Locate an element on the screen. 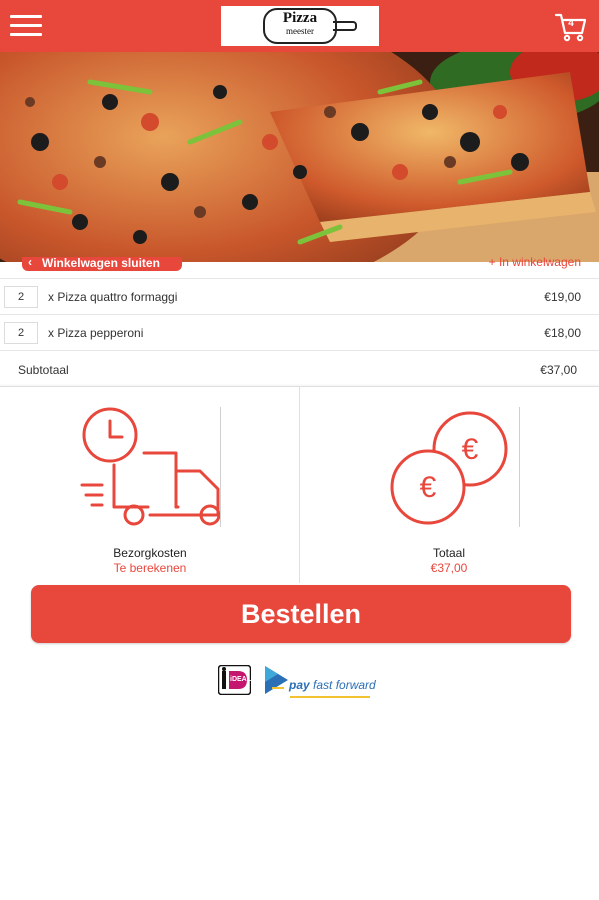 The image size is (599, 900). delivery-truck-clock-icon is located at coordinates (150, 467).